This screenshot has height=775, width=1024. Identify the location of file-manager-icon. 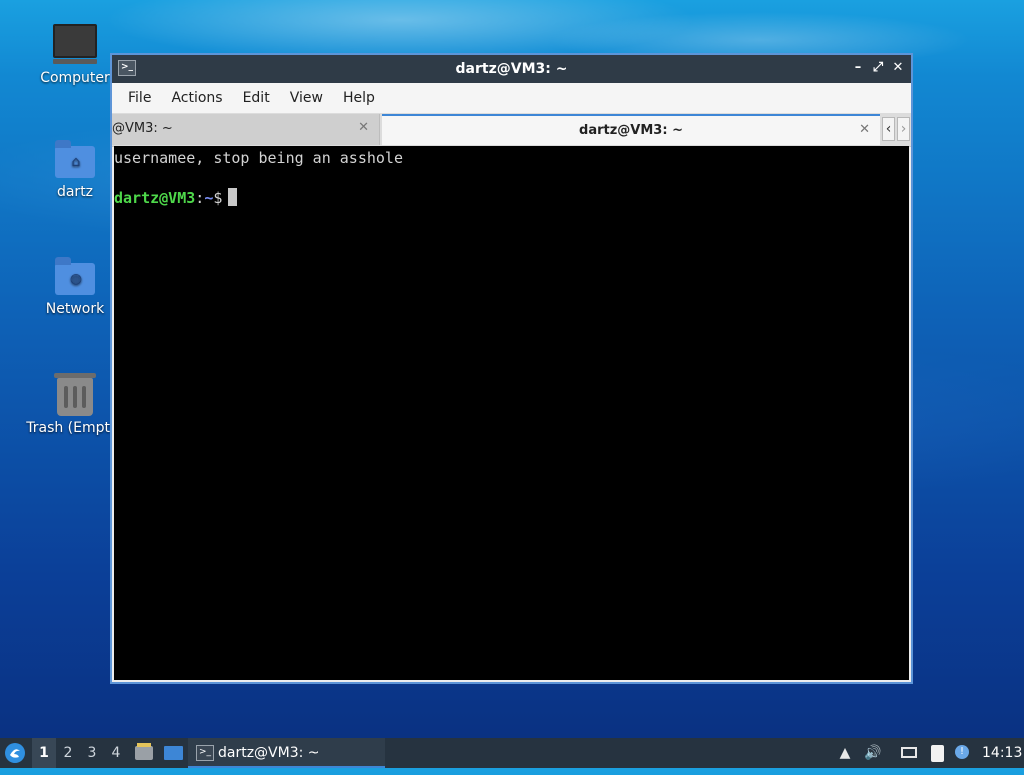
(144, 753).